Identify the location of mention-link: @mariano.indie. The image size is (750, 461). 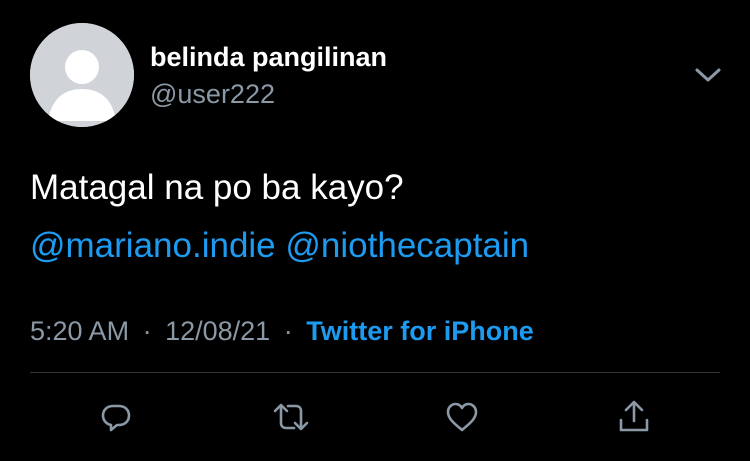
(153, 245).